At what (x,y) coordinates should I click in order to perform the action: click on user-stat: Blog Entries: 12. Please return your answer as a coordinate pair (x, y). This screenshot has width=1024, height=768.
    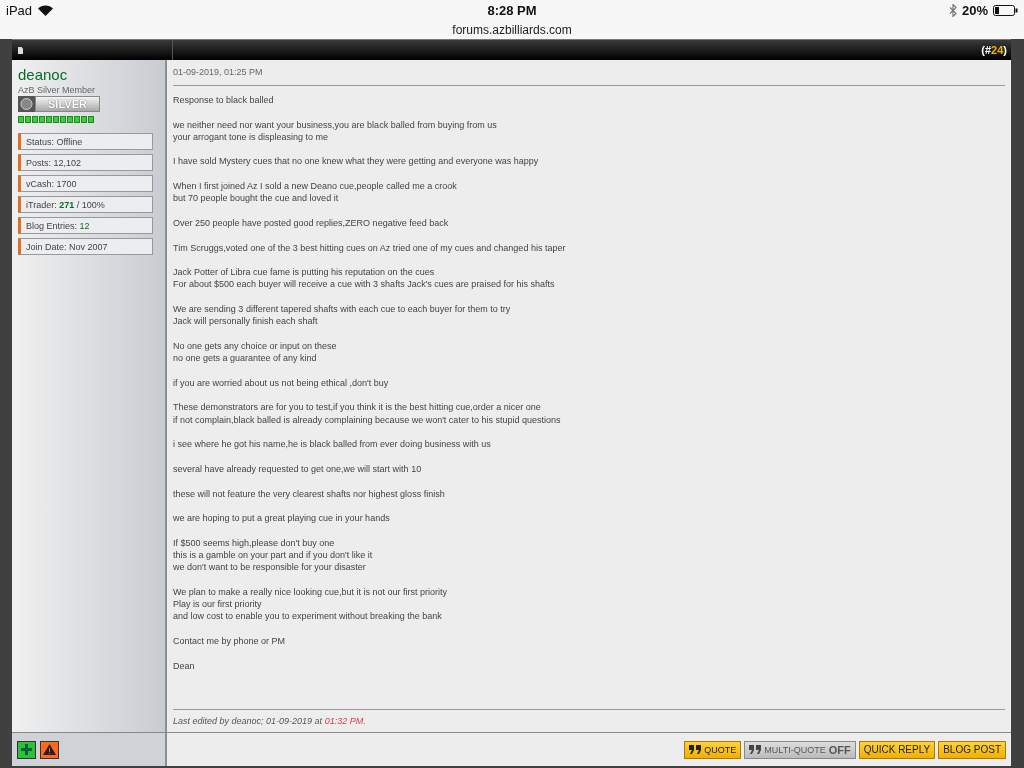
    Looking at the image, I should click on (85, 225).